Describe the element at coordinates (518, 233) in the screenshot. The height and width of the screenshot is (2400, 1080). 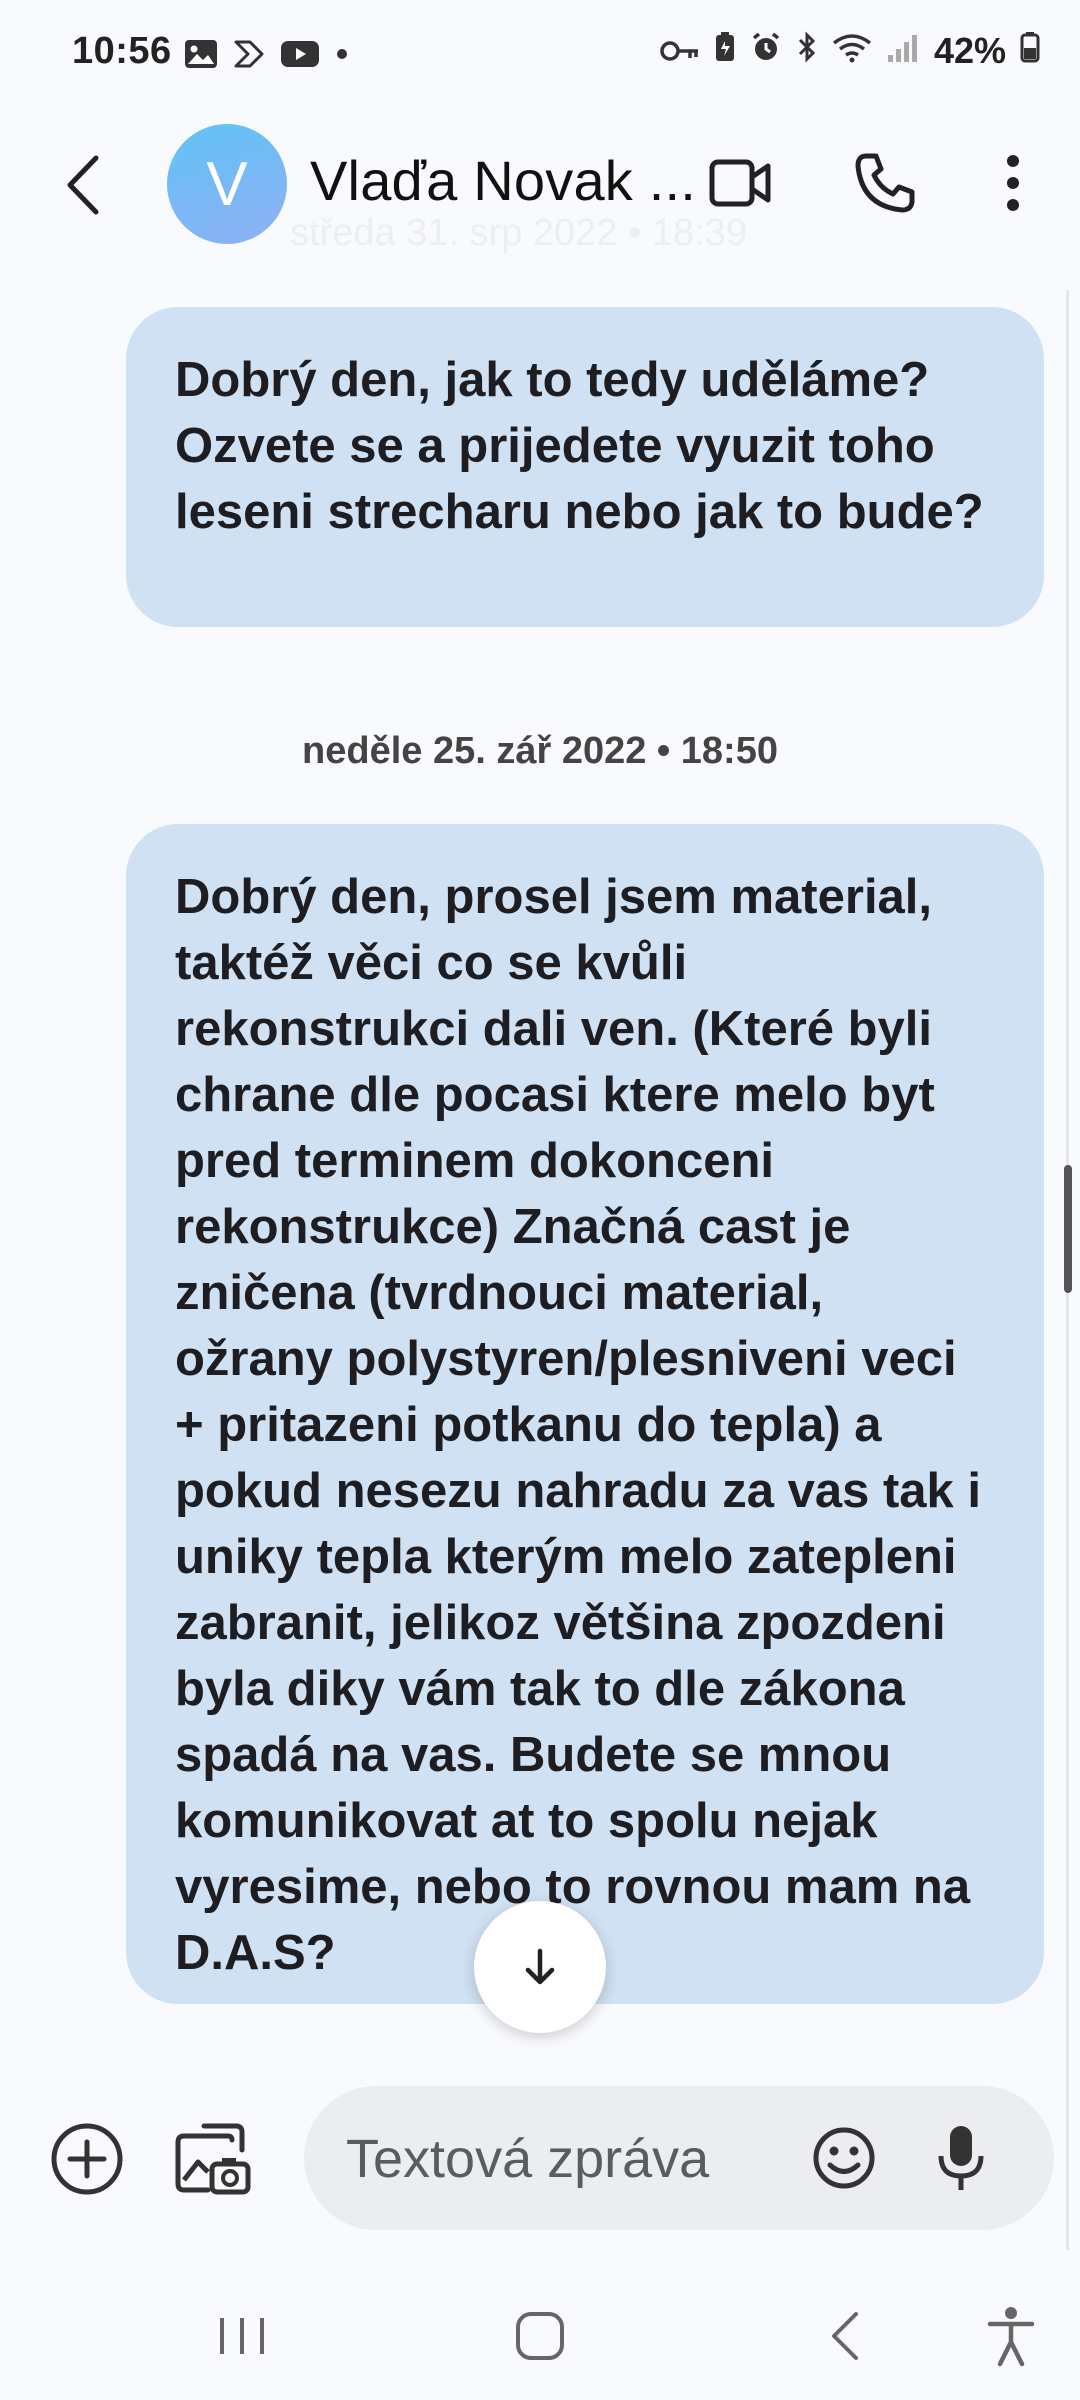
I see `ghost-date-label: středa 31. srp 2022 • 18:39` at that location.